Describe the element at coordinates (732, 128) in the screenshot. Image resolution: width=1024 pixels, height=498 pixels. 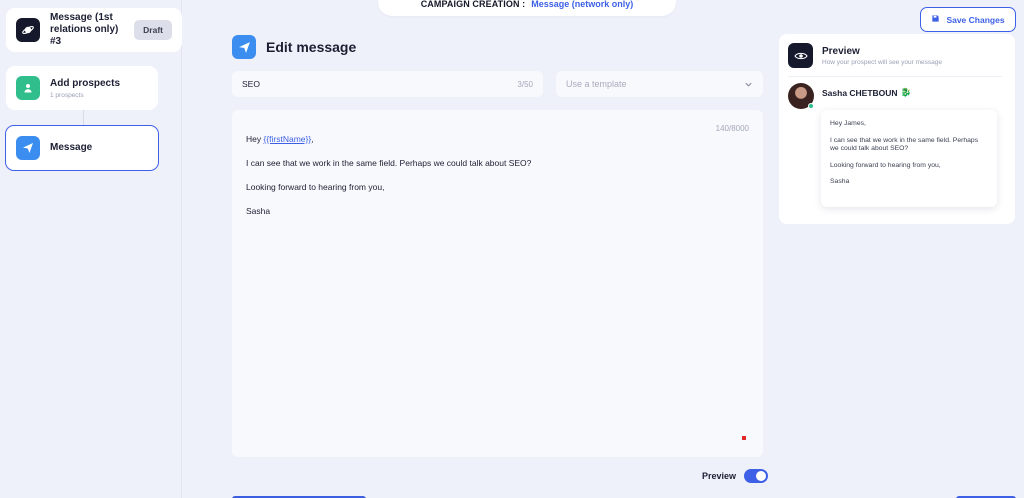
I see `message-counter: 140/8000` at that location.